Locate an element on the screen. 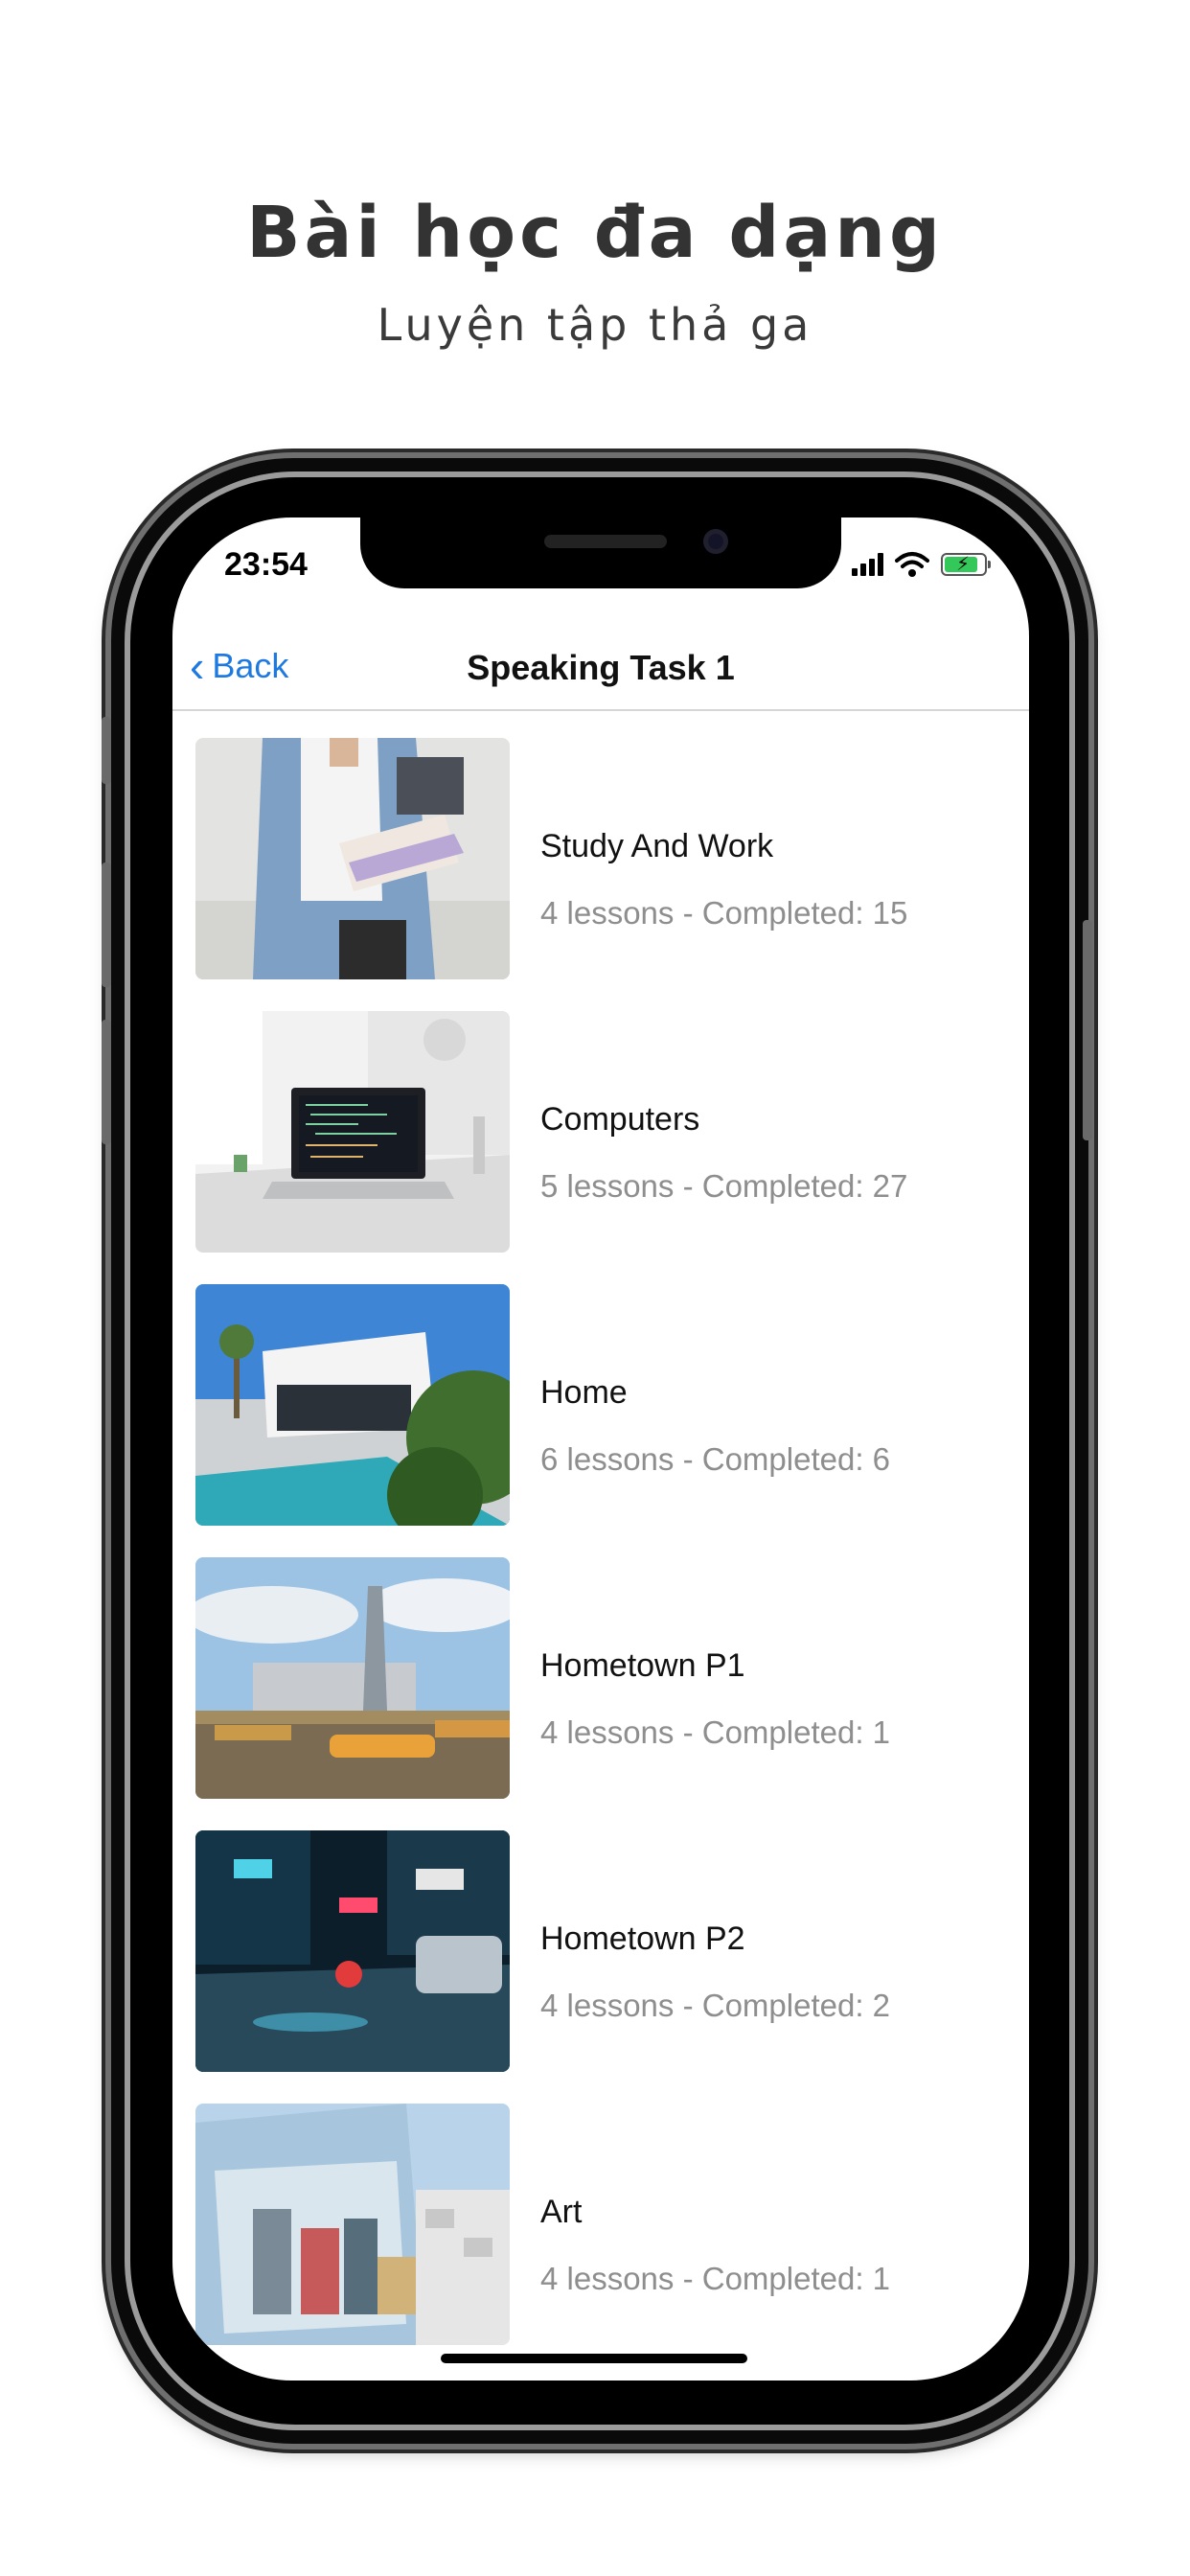 The image size is (1190, 2576). page-title: Speaking Task 1 is located at coordinates (601, 667).